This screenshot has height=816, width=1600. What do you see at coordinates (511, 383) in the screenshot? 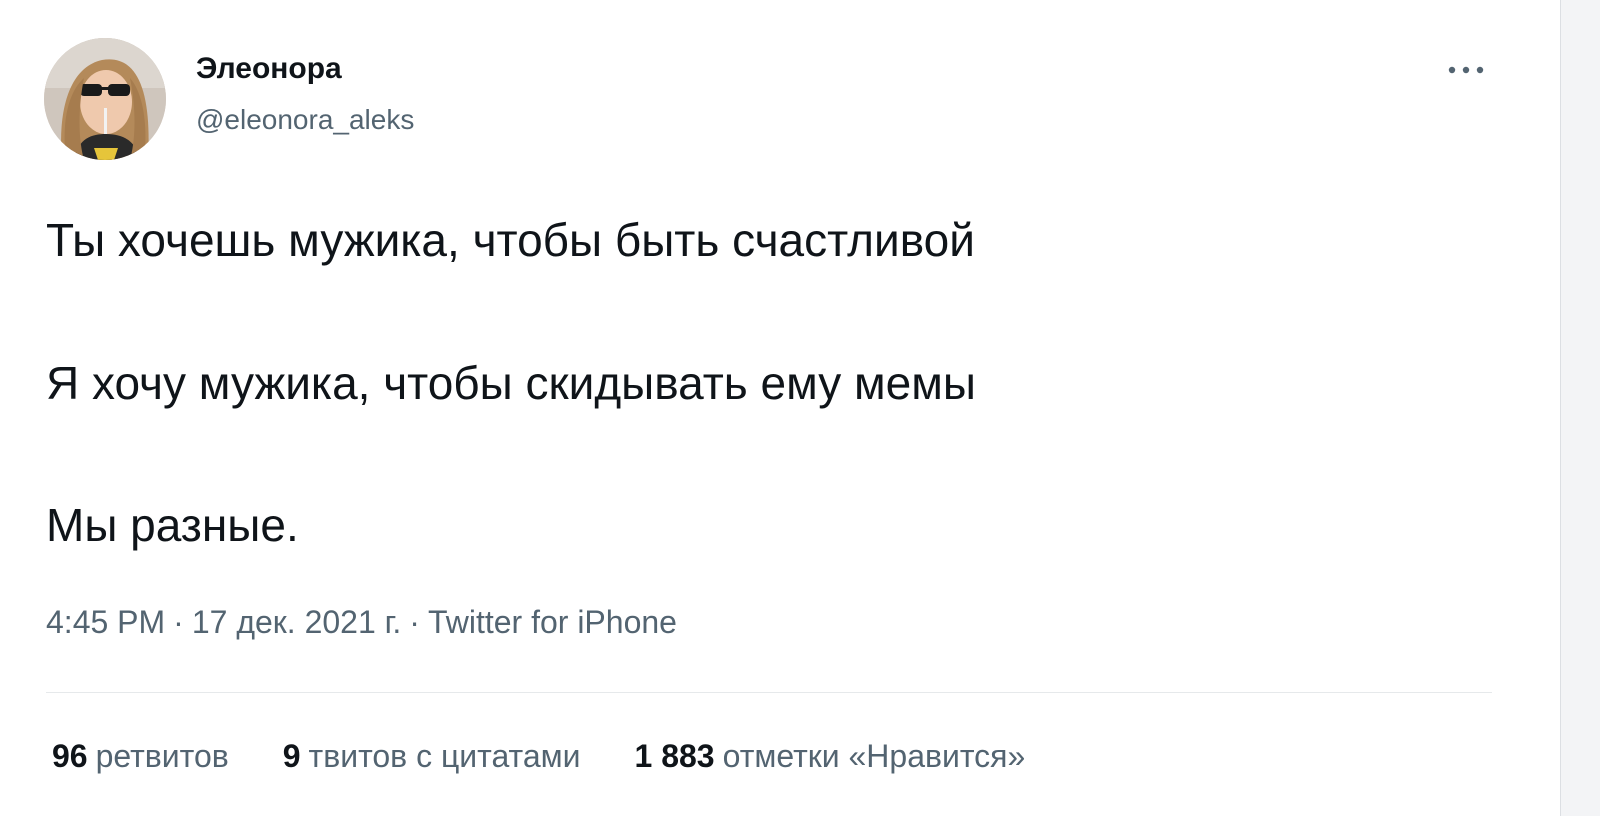
I see `tweet-text-line: Я хочу мужика, чтобы скидывать ему мемы` at bounding box center [511, 383].